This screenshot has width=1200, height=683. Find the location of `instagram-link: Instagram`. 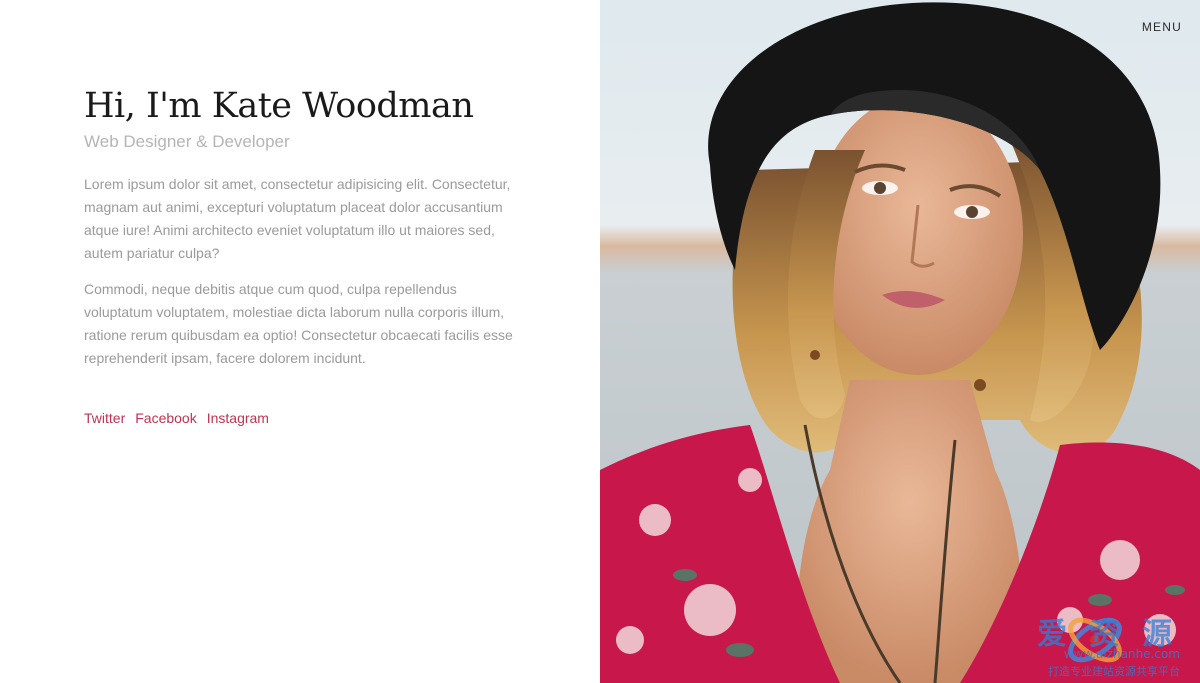

instagram-link: Instagram is located at coordinates (238, 418).